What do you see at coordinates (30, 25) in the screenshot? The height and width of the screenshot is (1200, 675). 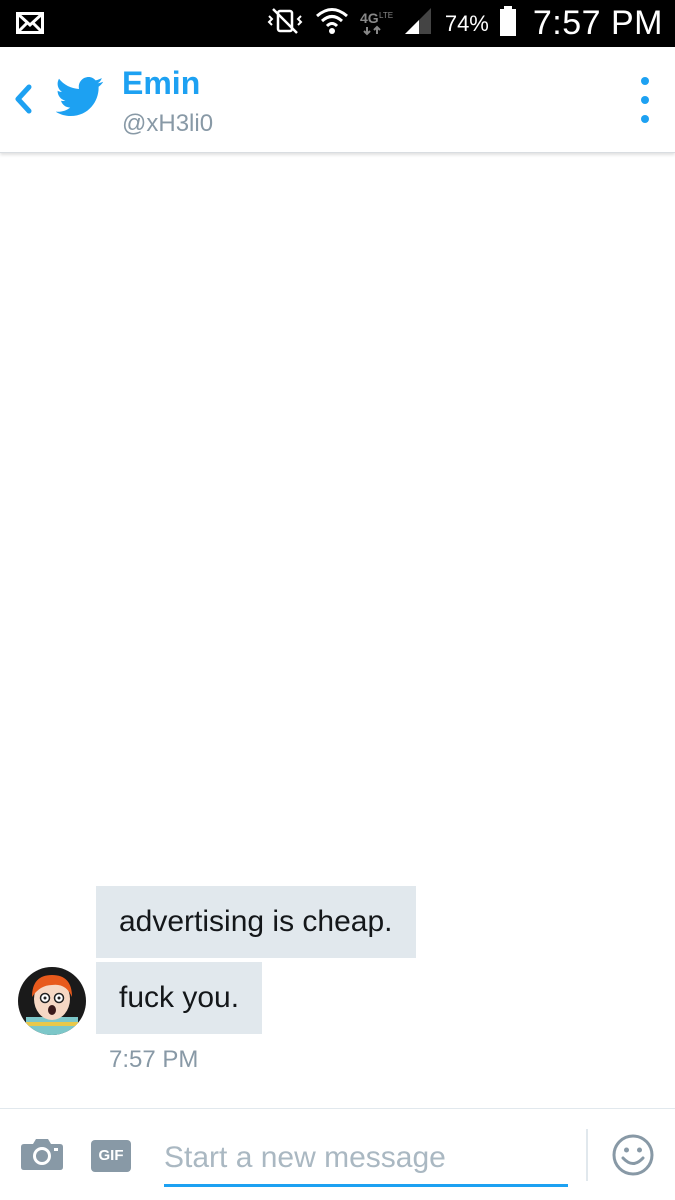 I see `mail-notification-icon` at bounding box center [30, 25].